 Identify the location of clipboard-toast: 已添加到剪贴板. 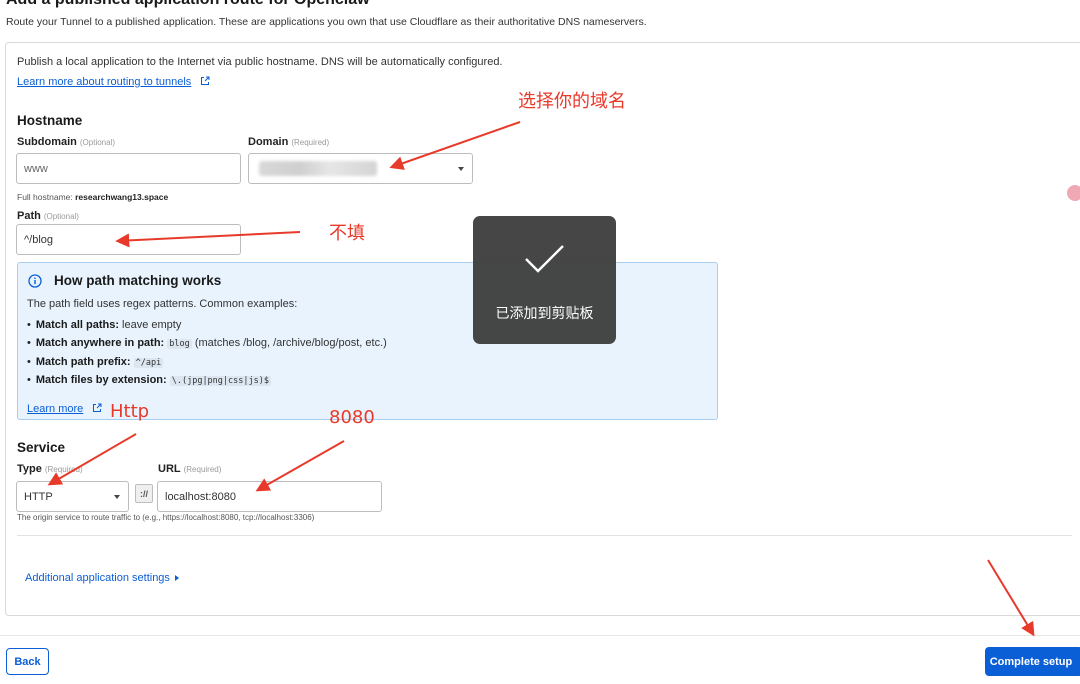
(544, 280).